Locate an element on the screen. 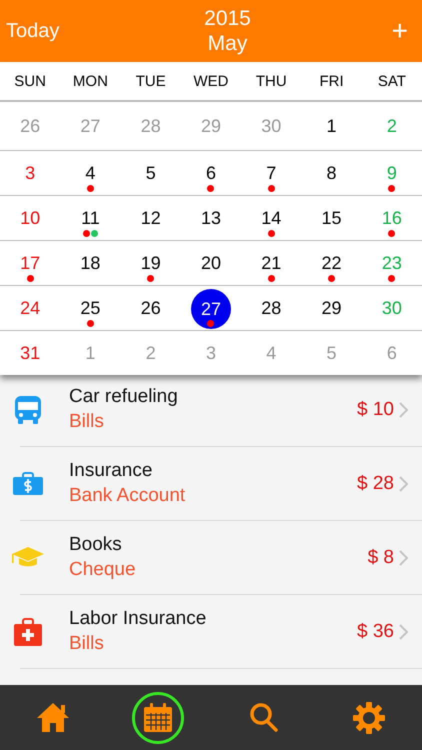  day-number: 24 is located at coordinates (30, 308).